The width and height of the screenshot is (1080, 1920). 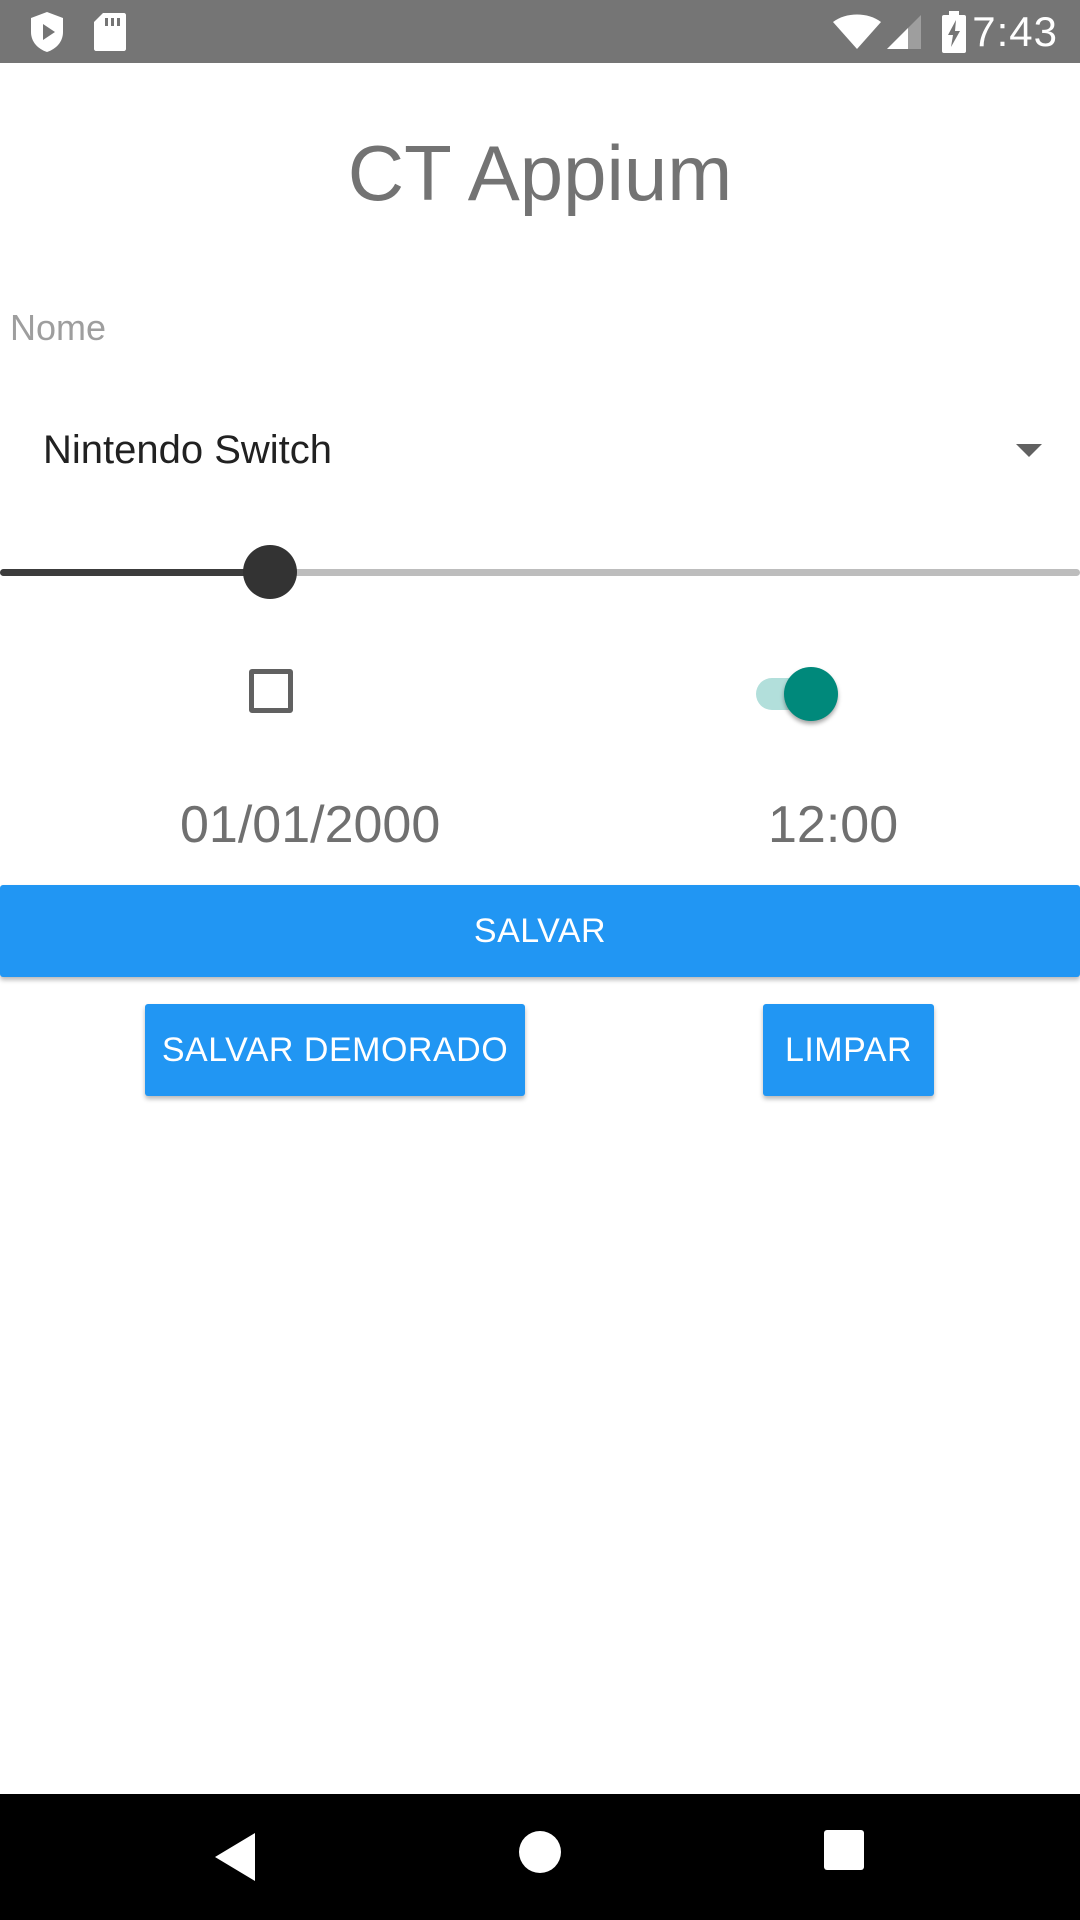 What do you see at coordinates (811, 694) in the screenshot?
I see `switch-thumb` at bounding box center [811, 694].